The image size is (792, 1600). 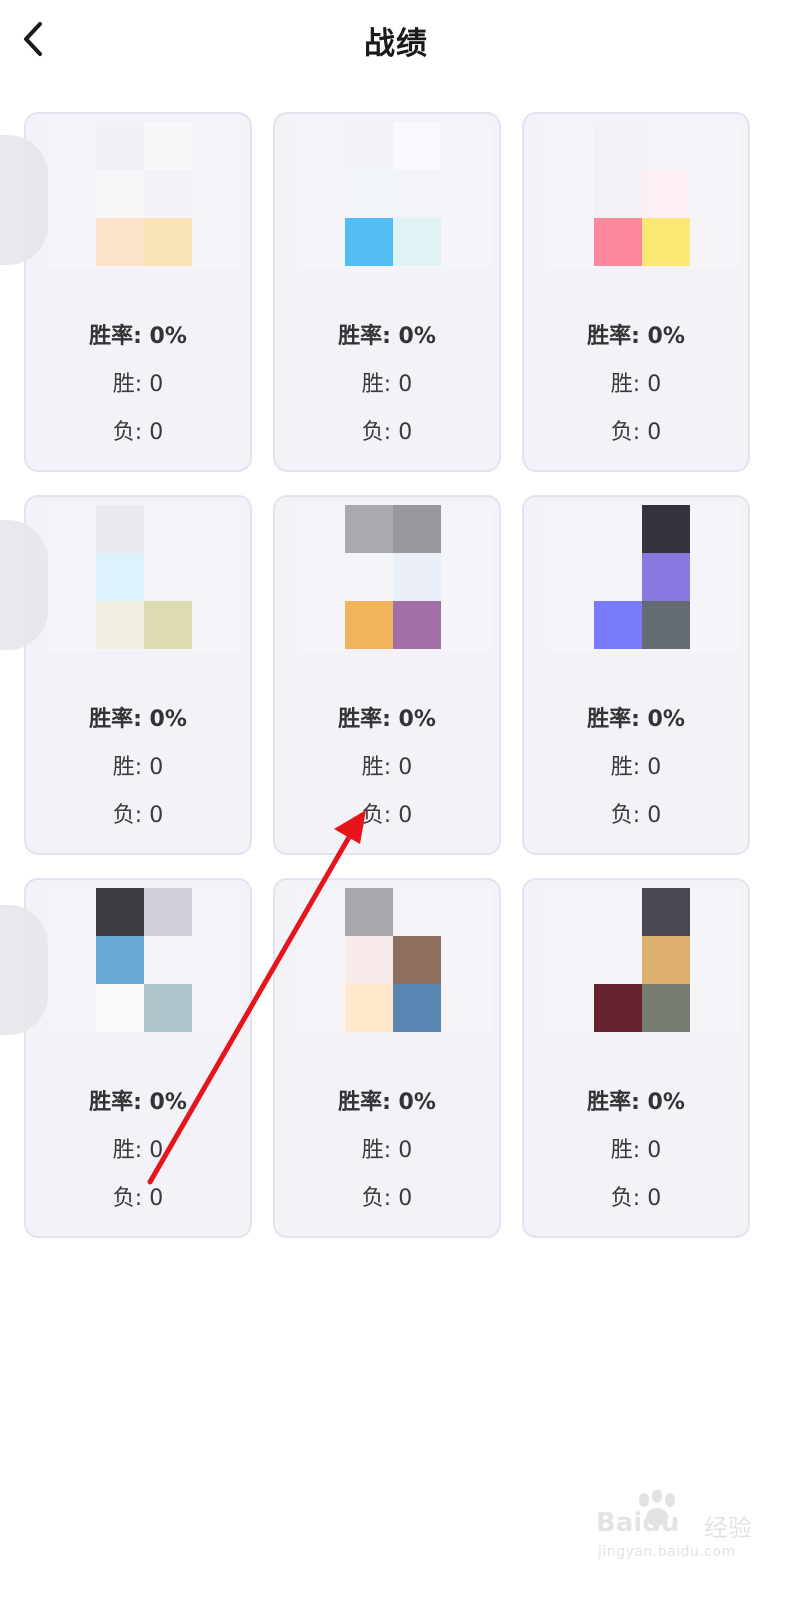 I want to click on annotation-arrow, so click(x=256, y=997).